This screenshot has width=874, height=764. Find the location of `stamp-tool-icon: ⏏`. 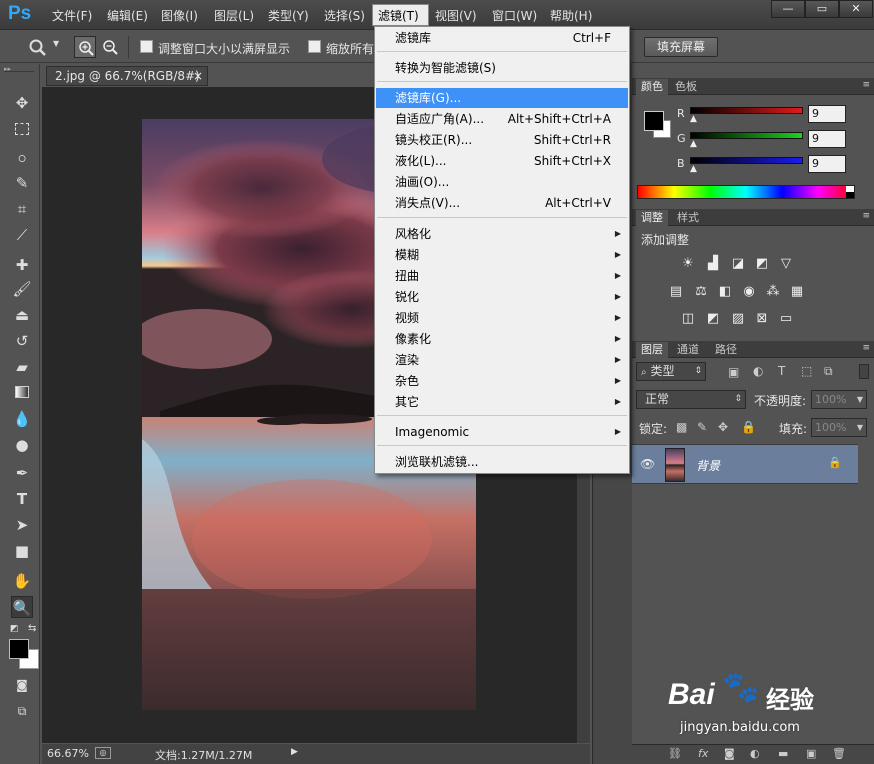

stamp-tool-icon: ⏏ is located at coordinates (22, 315).